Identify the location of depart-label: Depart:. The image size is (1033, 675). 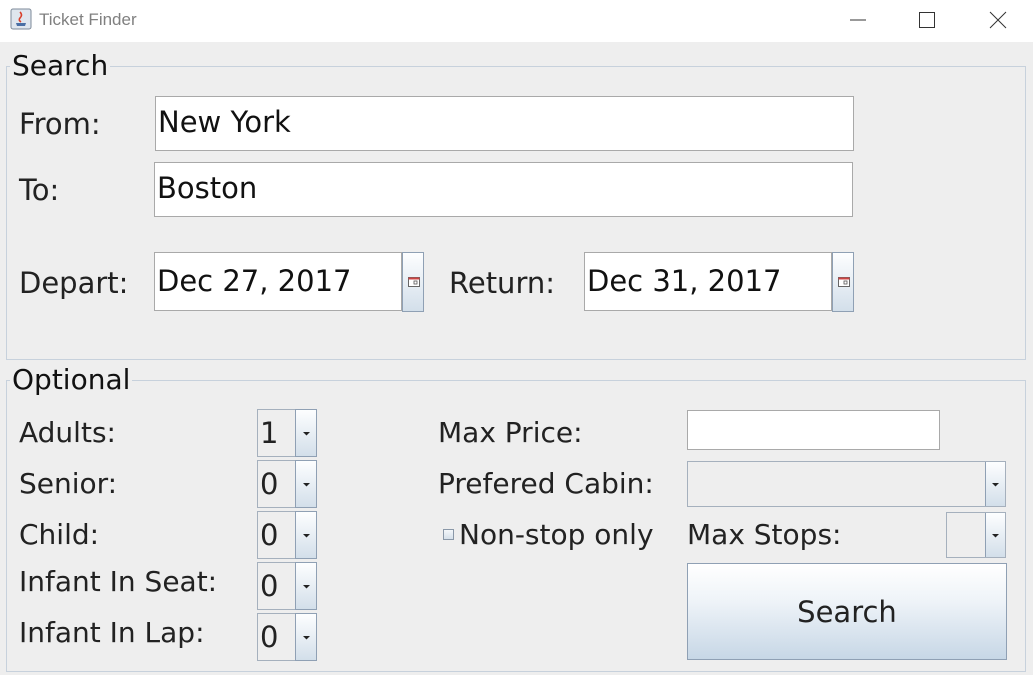
(74, 283).